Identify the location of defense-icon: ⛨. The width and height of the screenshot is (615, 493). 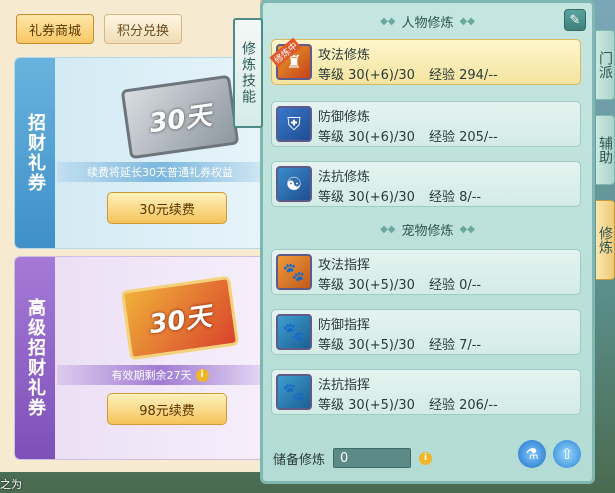
(294, 124).